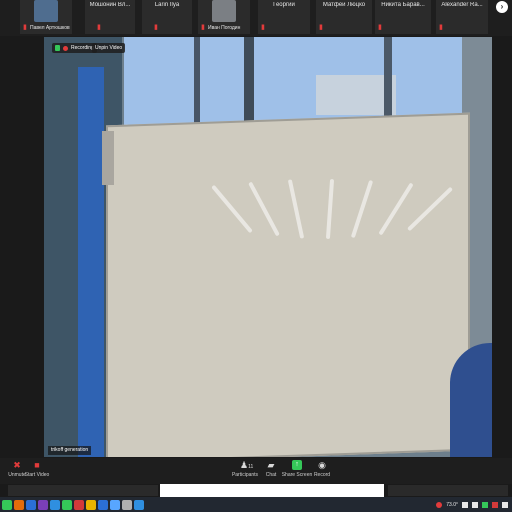 This screenshot has height=512, width=512. What do you see at coordinates (37, 475) in the screenshot?
I see `start-video-label: Start Video` at bounding box center [37, 475].